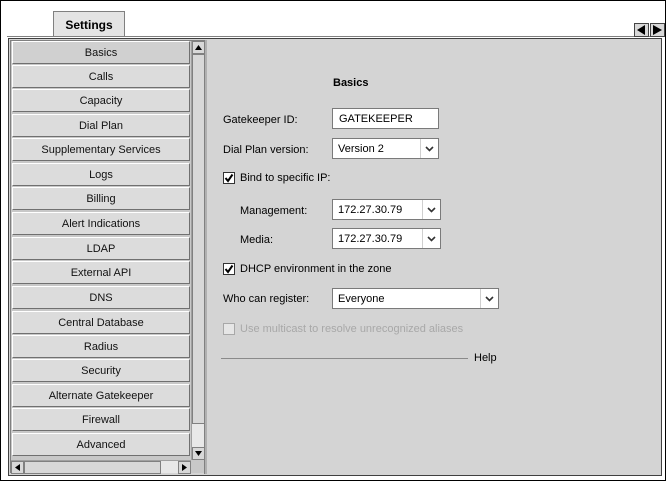  I want to click on triangle-up-icon, so click(198, 47).